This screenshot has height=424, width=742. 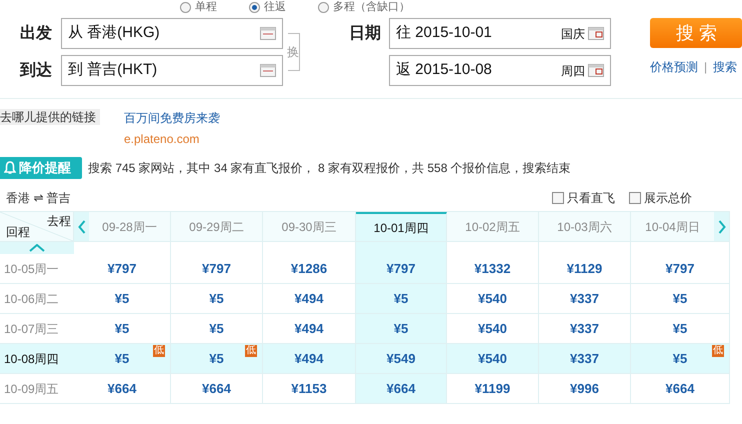 I want to click on option-label: 往返, so click(x=275, y=7).